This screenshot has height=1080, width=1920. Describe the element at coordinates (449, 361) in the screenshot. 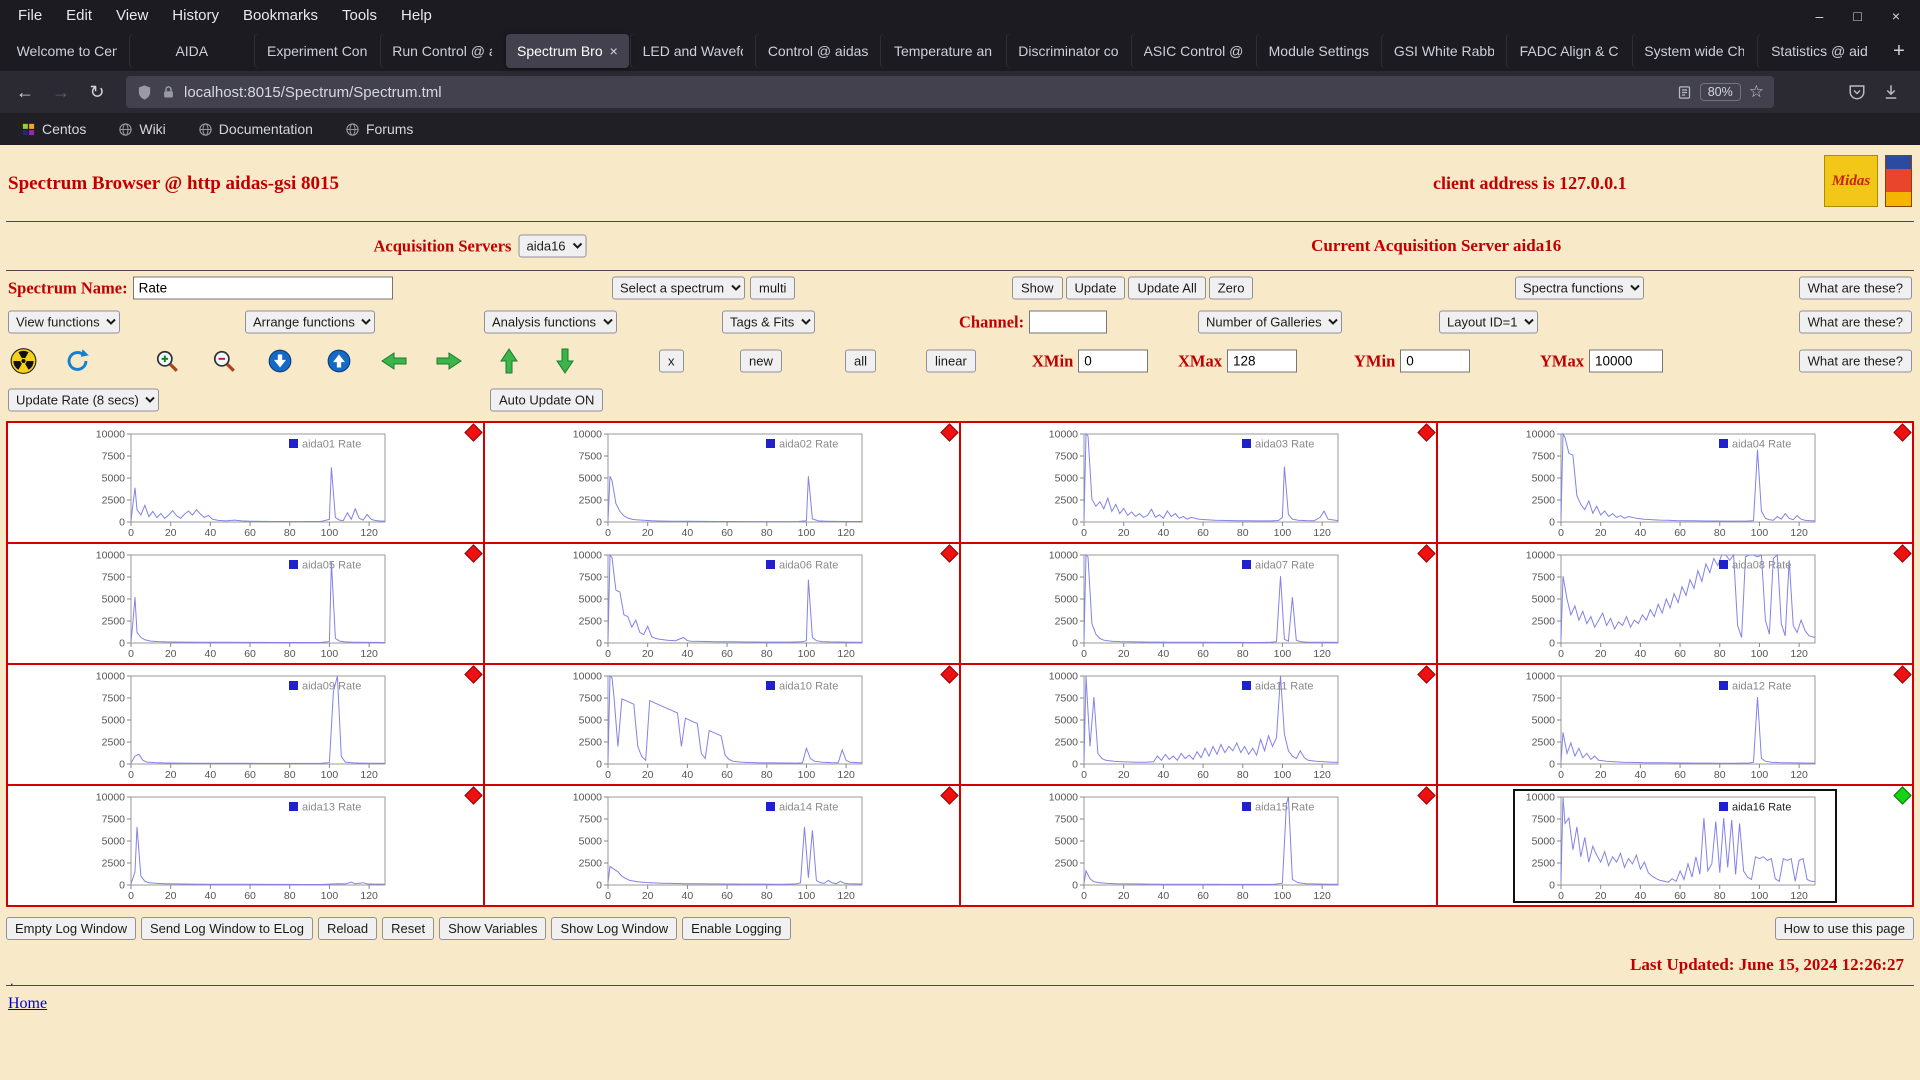

I see `arrow-right-icon` at that location.